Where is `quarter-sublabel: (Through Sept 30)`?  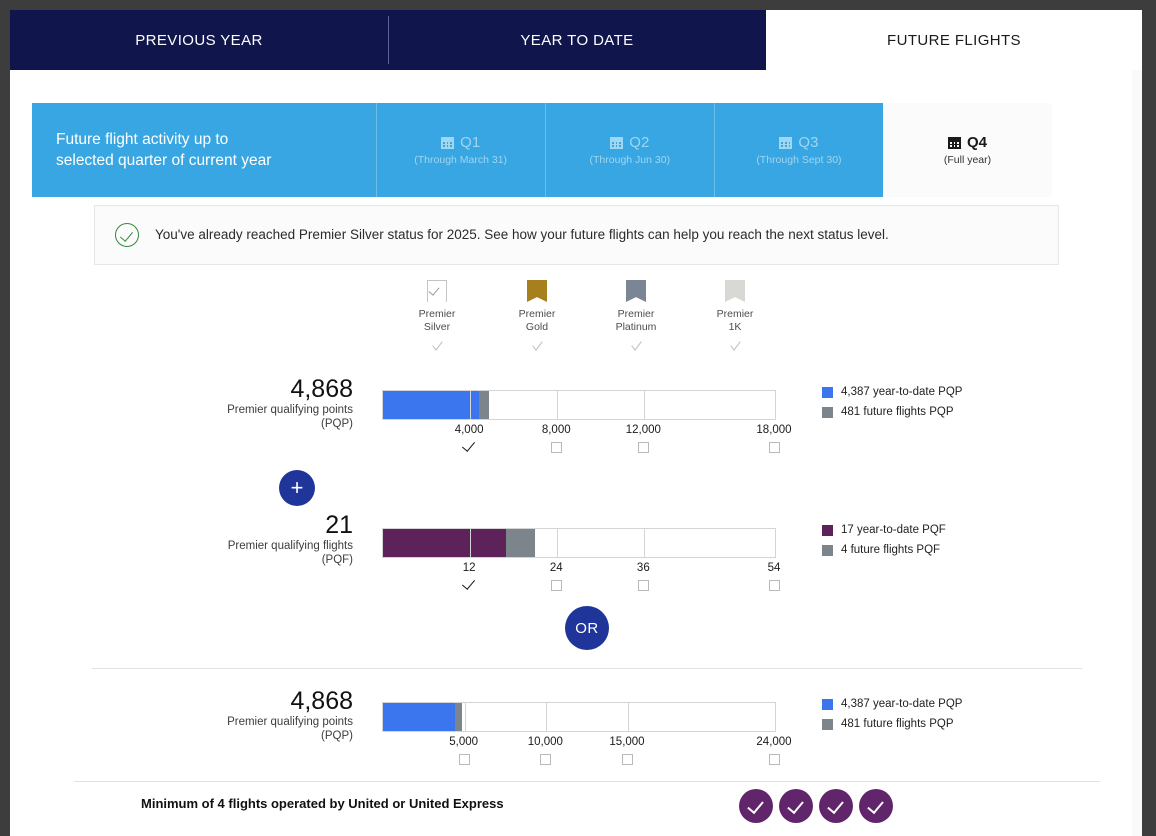
quarter-sublabel: (Through Sept 30) is located at coordinates (799, 160).